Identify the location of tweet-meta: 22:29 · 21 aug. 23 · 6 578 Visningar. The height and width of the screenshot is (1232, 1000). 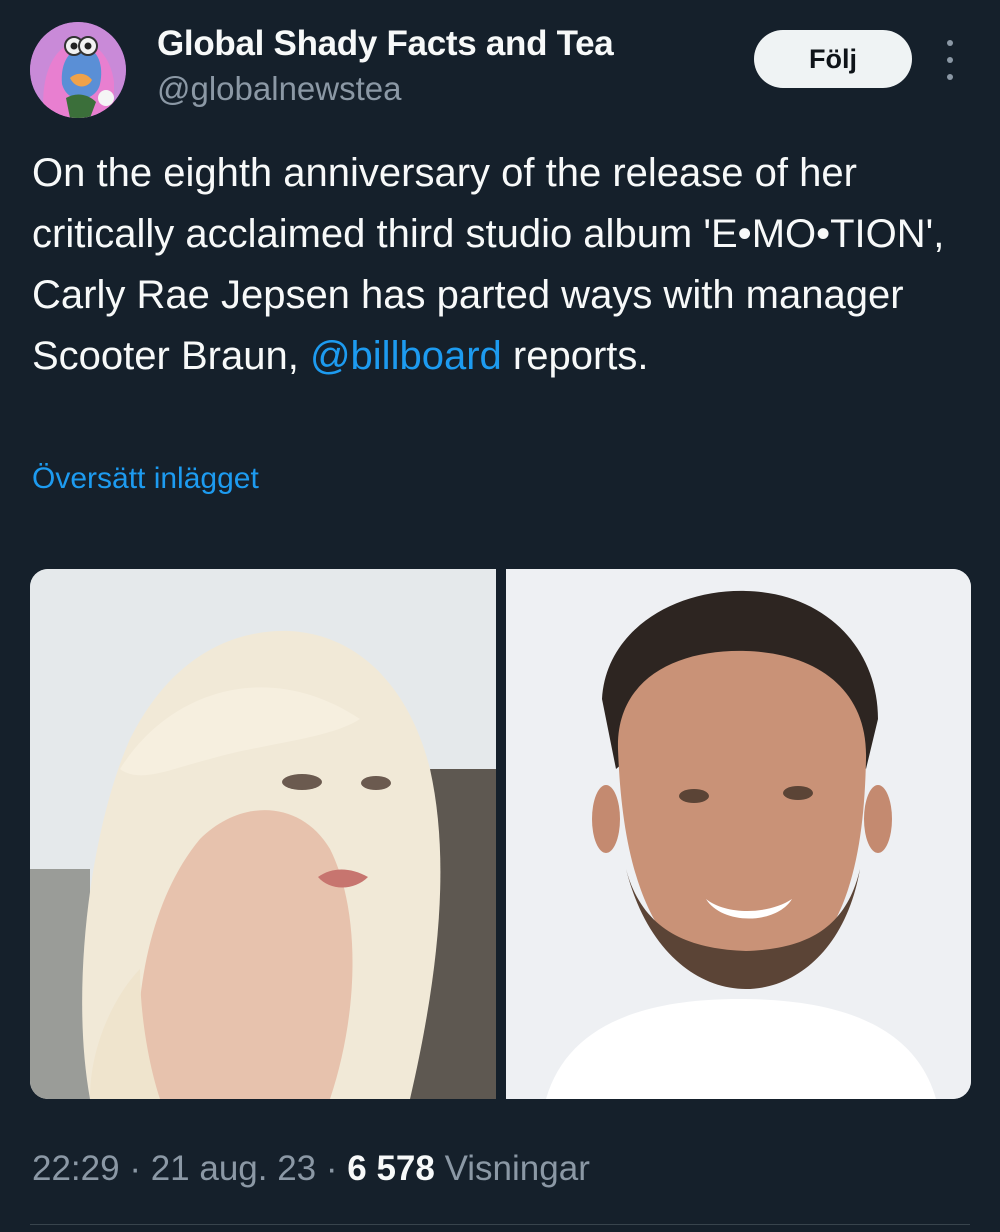
(311, 1169).